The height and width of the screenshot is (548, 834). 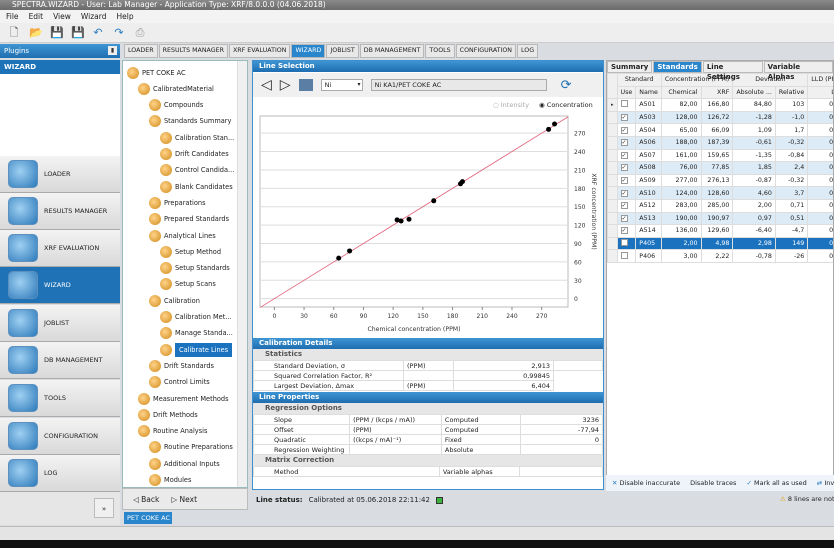 I want to click on pin-icon: ▮, so click(x=112, y=50).